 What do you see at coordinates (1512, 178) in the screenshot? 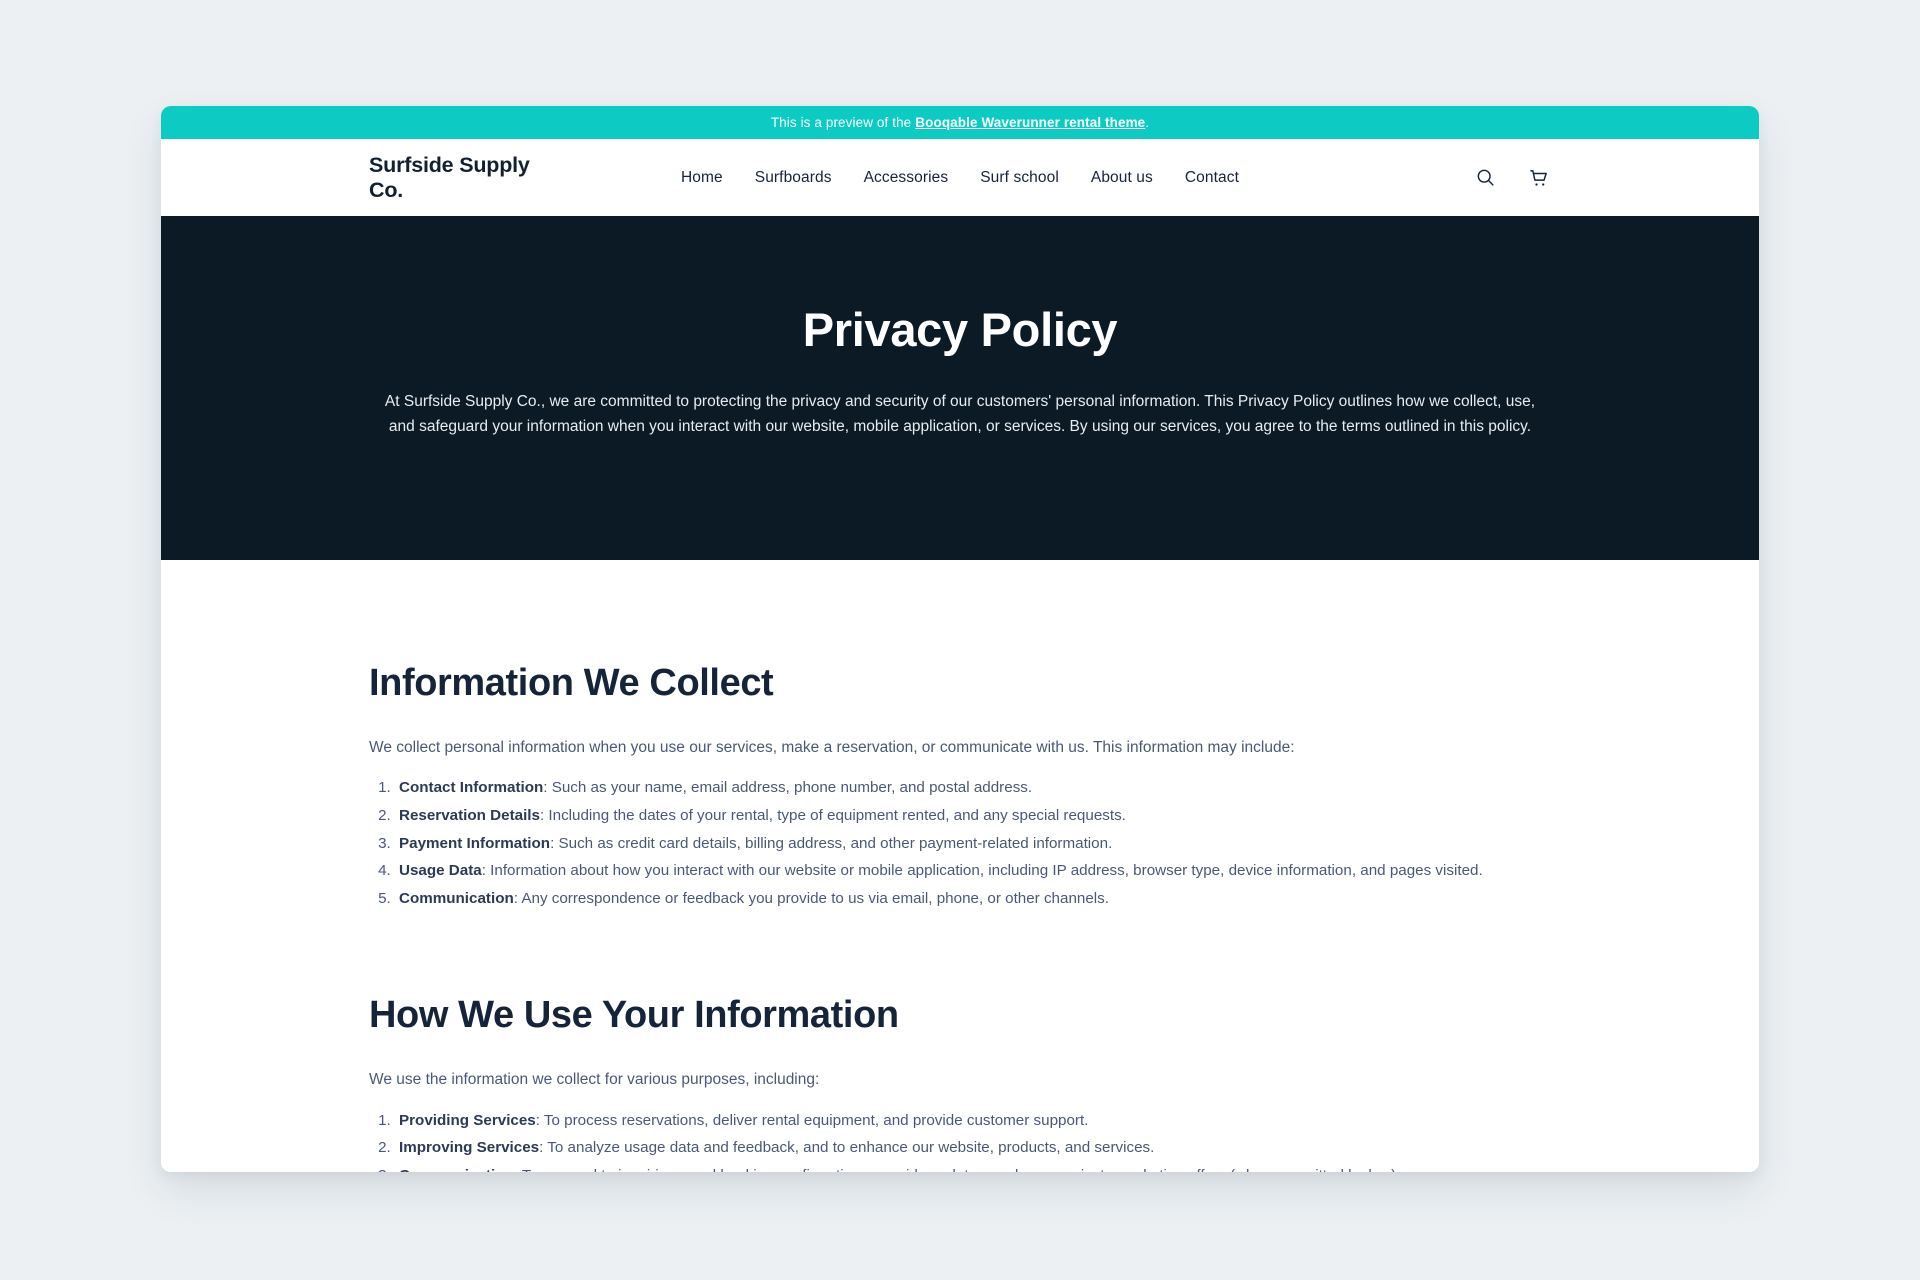
I see `header-actions` at bounding box center [1512, 178].